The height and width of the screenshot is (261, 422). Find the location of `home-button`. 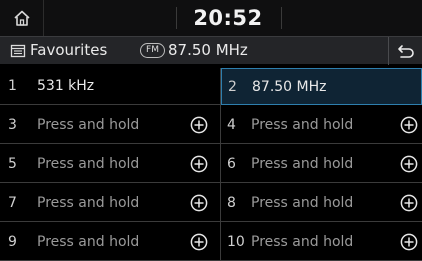

home-button is located at coordinates (22, 18).